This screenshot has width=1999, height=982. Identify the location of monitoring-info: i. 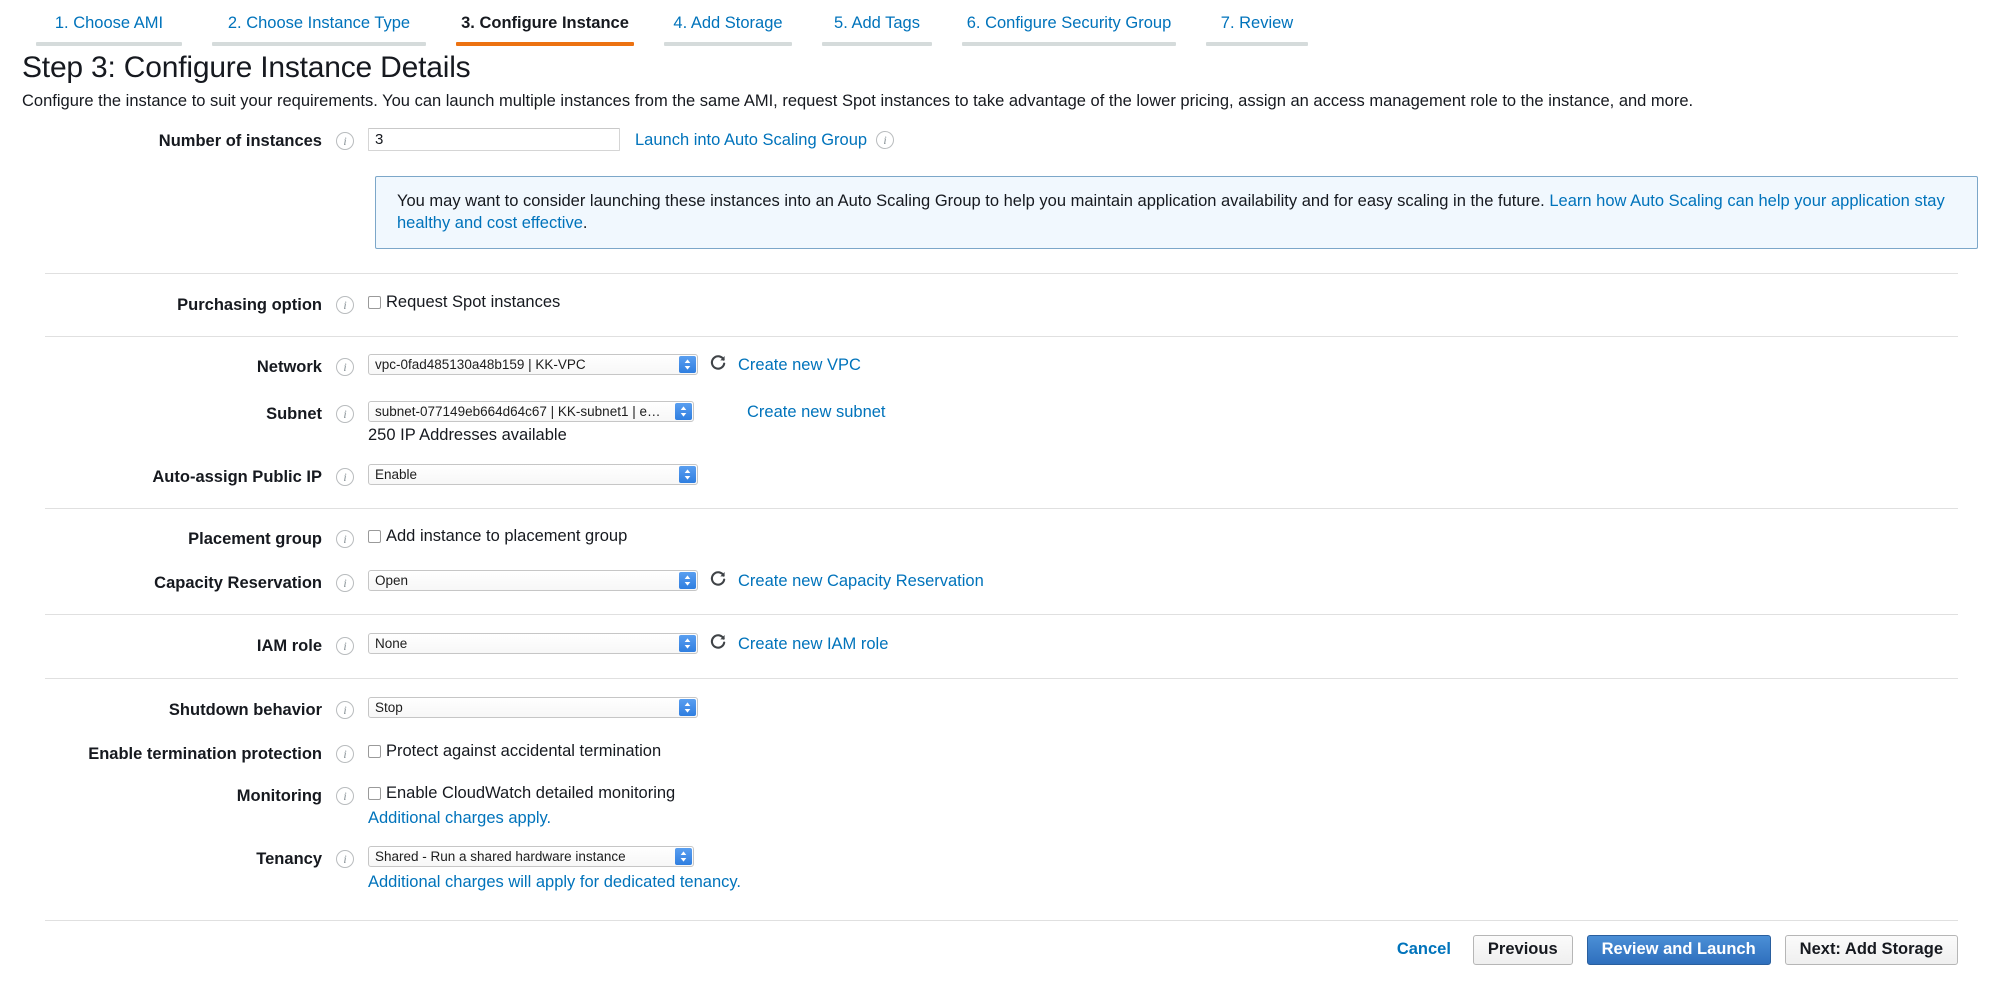
(345, 794).